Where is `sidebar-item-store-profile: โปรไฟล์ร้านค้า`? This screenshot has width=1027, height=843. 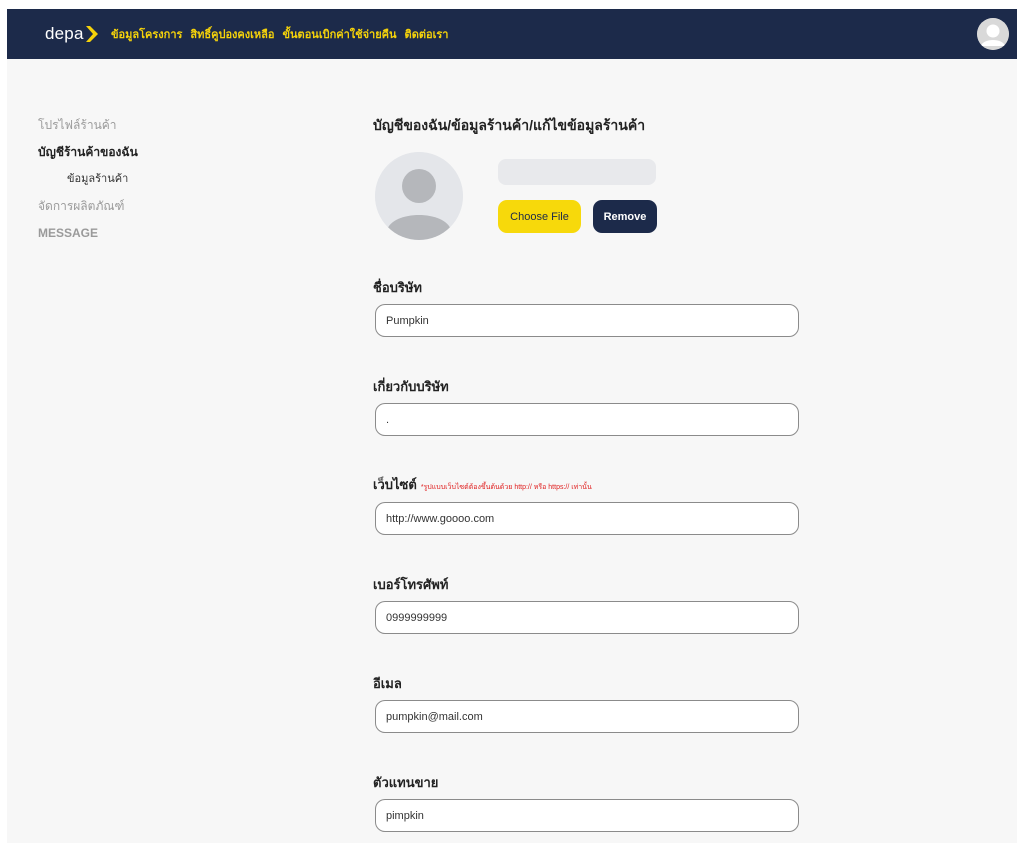
sidebar-item-store-profile: โปรไฟล์ร้านค้า is located at coordinates (138, 130).